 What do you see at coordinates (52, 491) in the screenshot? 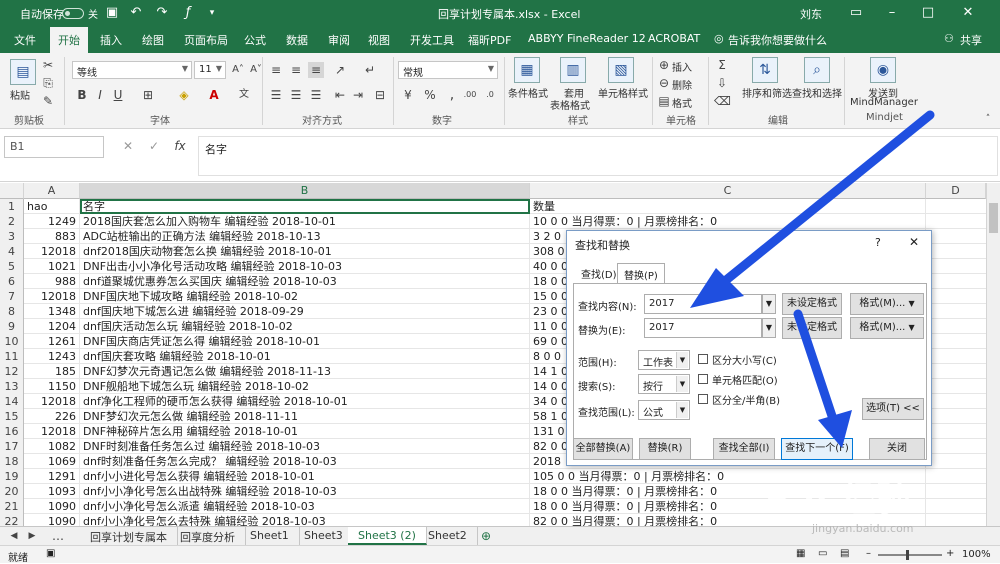
I see `cell: 1093` at bounding box center [52, 491].